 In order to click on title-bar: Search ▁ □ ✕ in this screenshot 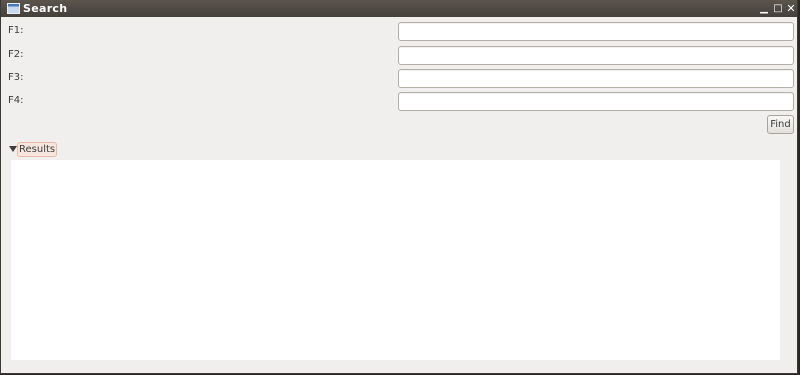, I will do `click(399, 8)`.